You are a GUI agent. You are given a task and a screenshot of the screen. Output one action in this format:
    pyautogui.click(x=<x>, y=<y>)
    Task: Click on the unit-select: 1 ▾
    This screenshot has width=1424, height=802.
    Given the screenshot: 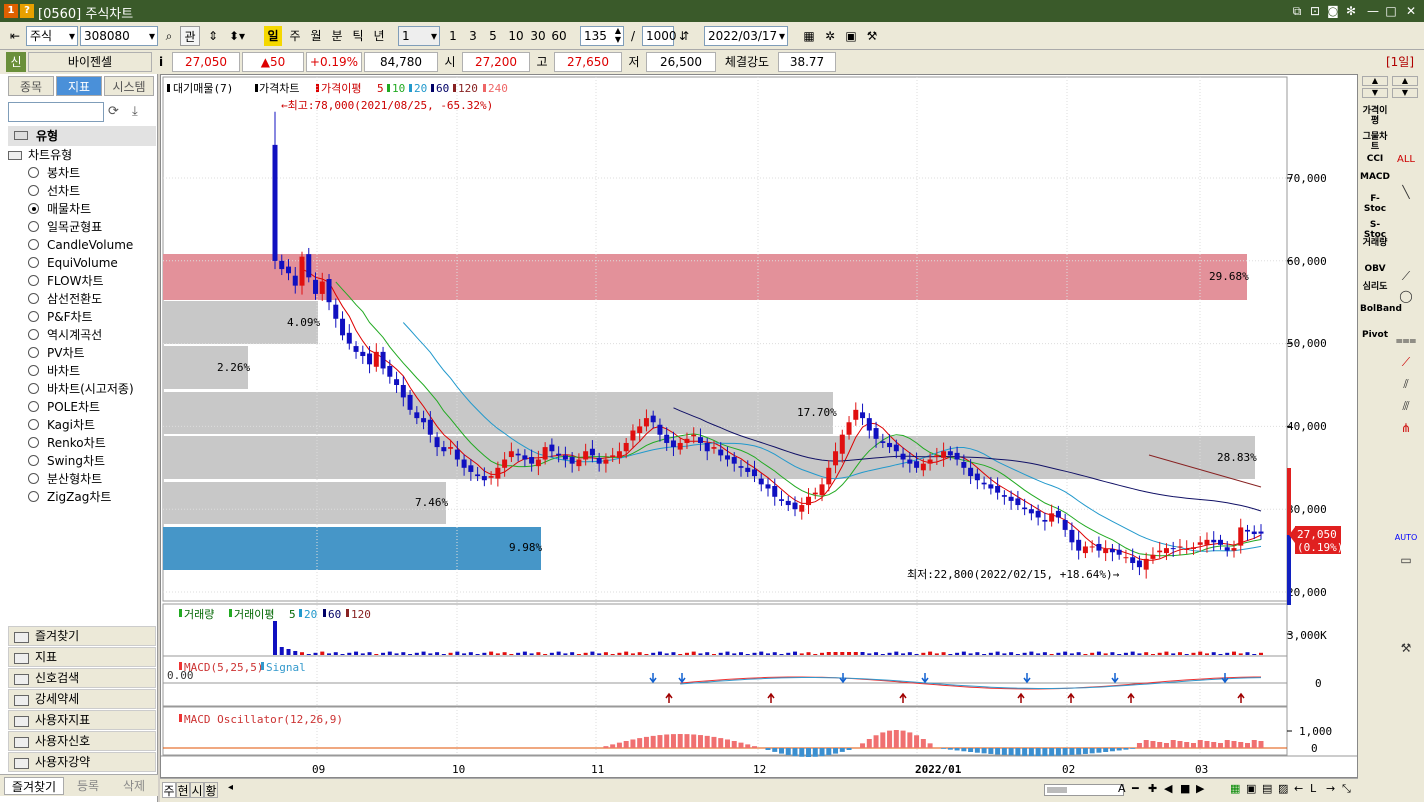 What is the action you would take?
    pyautogui.click(x=419, y=36)
    